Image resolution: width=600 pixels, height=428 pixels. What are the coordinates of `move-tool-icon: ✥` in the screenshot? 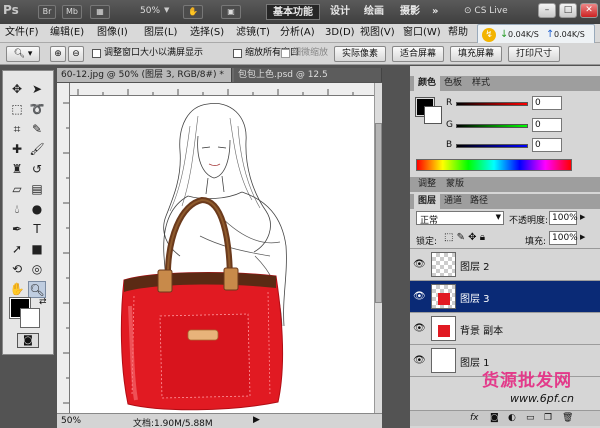 It's located at (17, 89).